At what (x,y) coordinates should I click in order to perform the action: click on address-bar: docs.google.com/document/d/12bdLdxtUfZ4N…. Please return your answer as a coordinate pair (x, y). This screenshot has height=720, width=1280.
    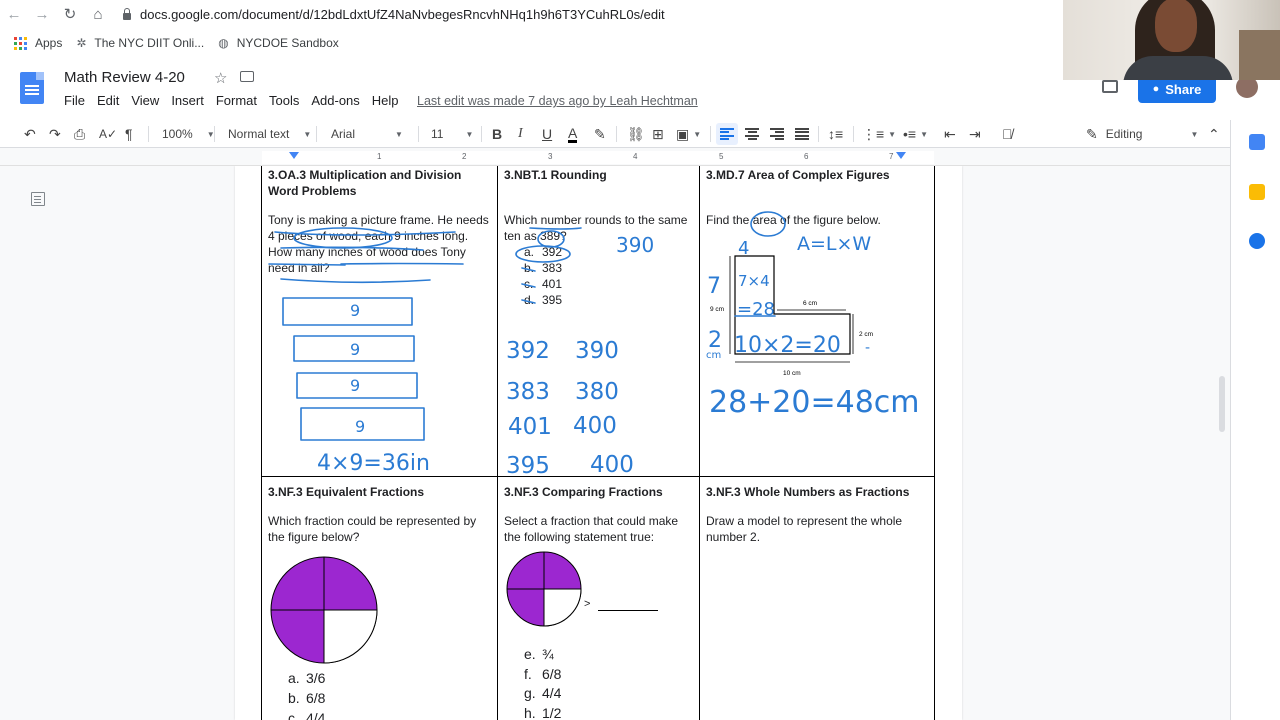
    Looking at the image, I should click on (393, 14).